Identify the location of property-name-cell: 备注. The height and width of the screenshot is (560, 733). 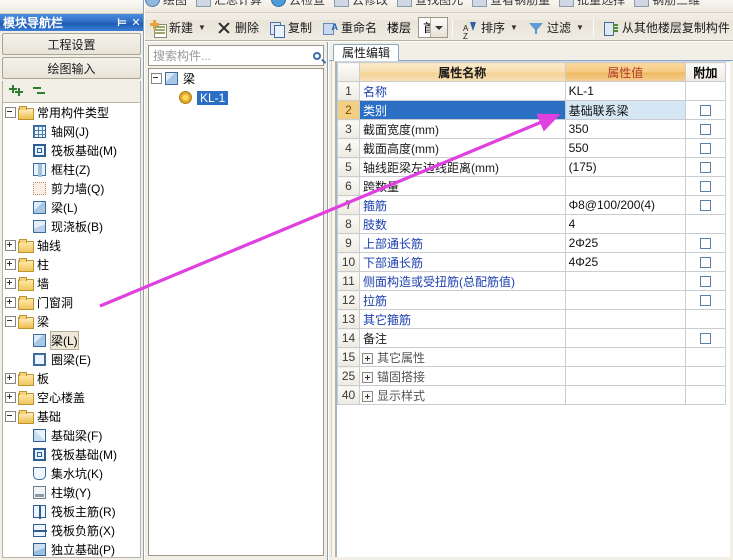
(462, 338).